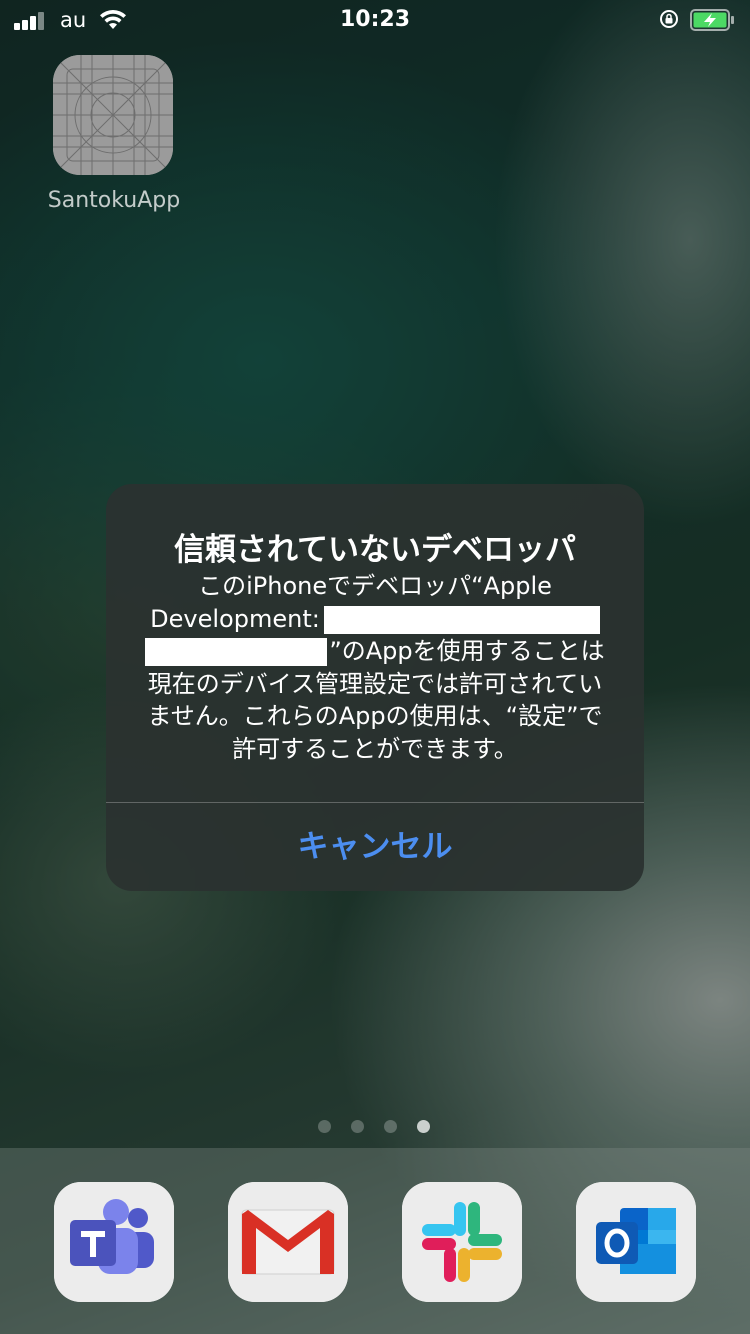  What do you see at coordinates (114, 200) in the screenshot?
I see `app-label: SantokuApp` at bounding box center [114, 200].